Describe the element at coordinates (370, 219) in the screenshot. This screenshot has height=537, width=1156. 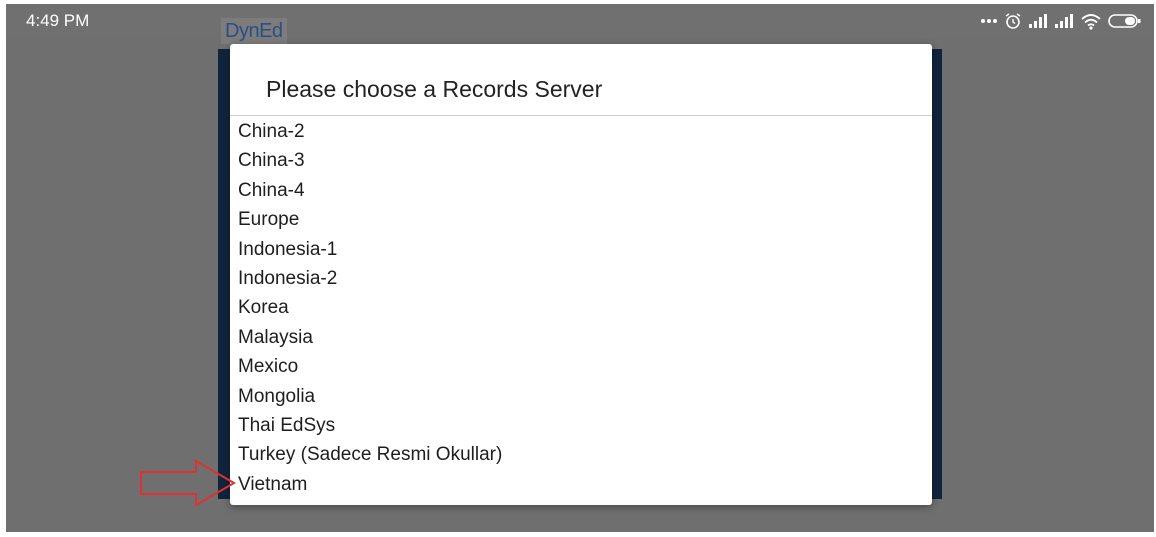
I see `server-option-europe: Europe` at that location.